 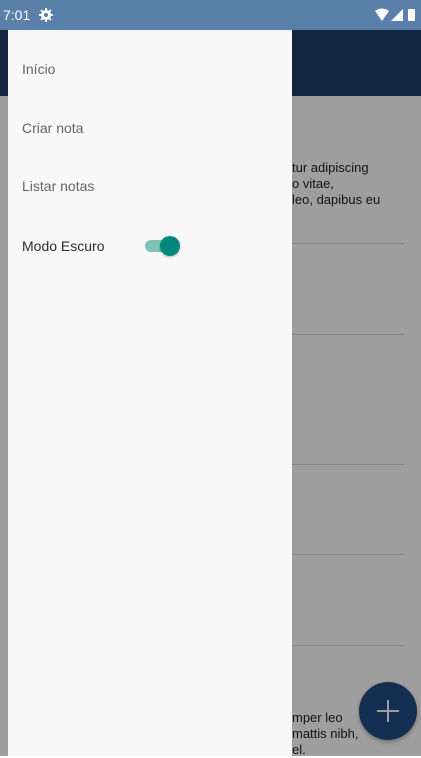 I want to click on signal-icon, so click(x=397, y=15).